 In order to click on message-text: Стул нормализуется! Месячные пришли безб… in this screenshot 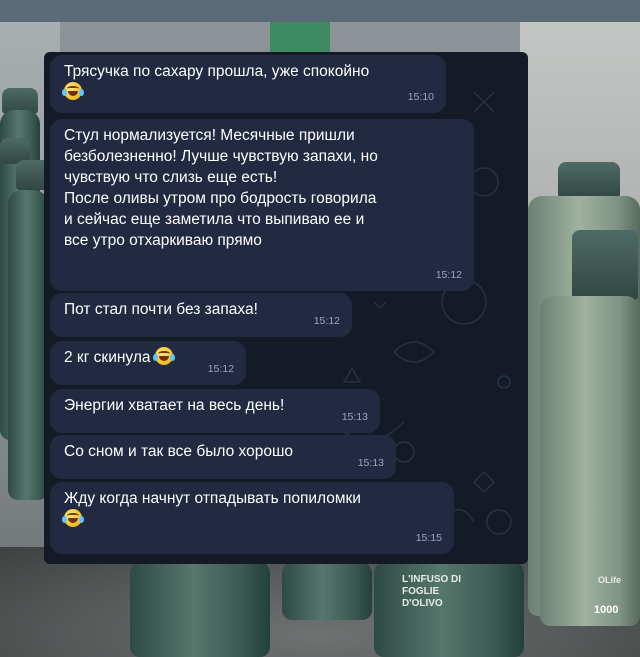, I will do `click(221, 188)`.